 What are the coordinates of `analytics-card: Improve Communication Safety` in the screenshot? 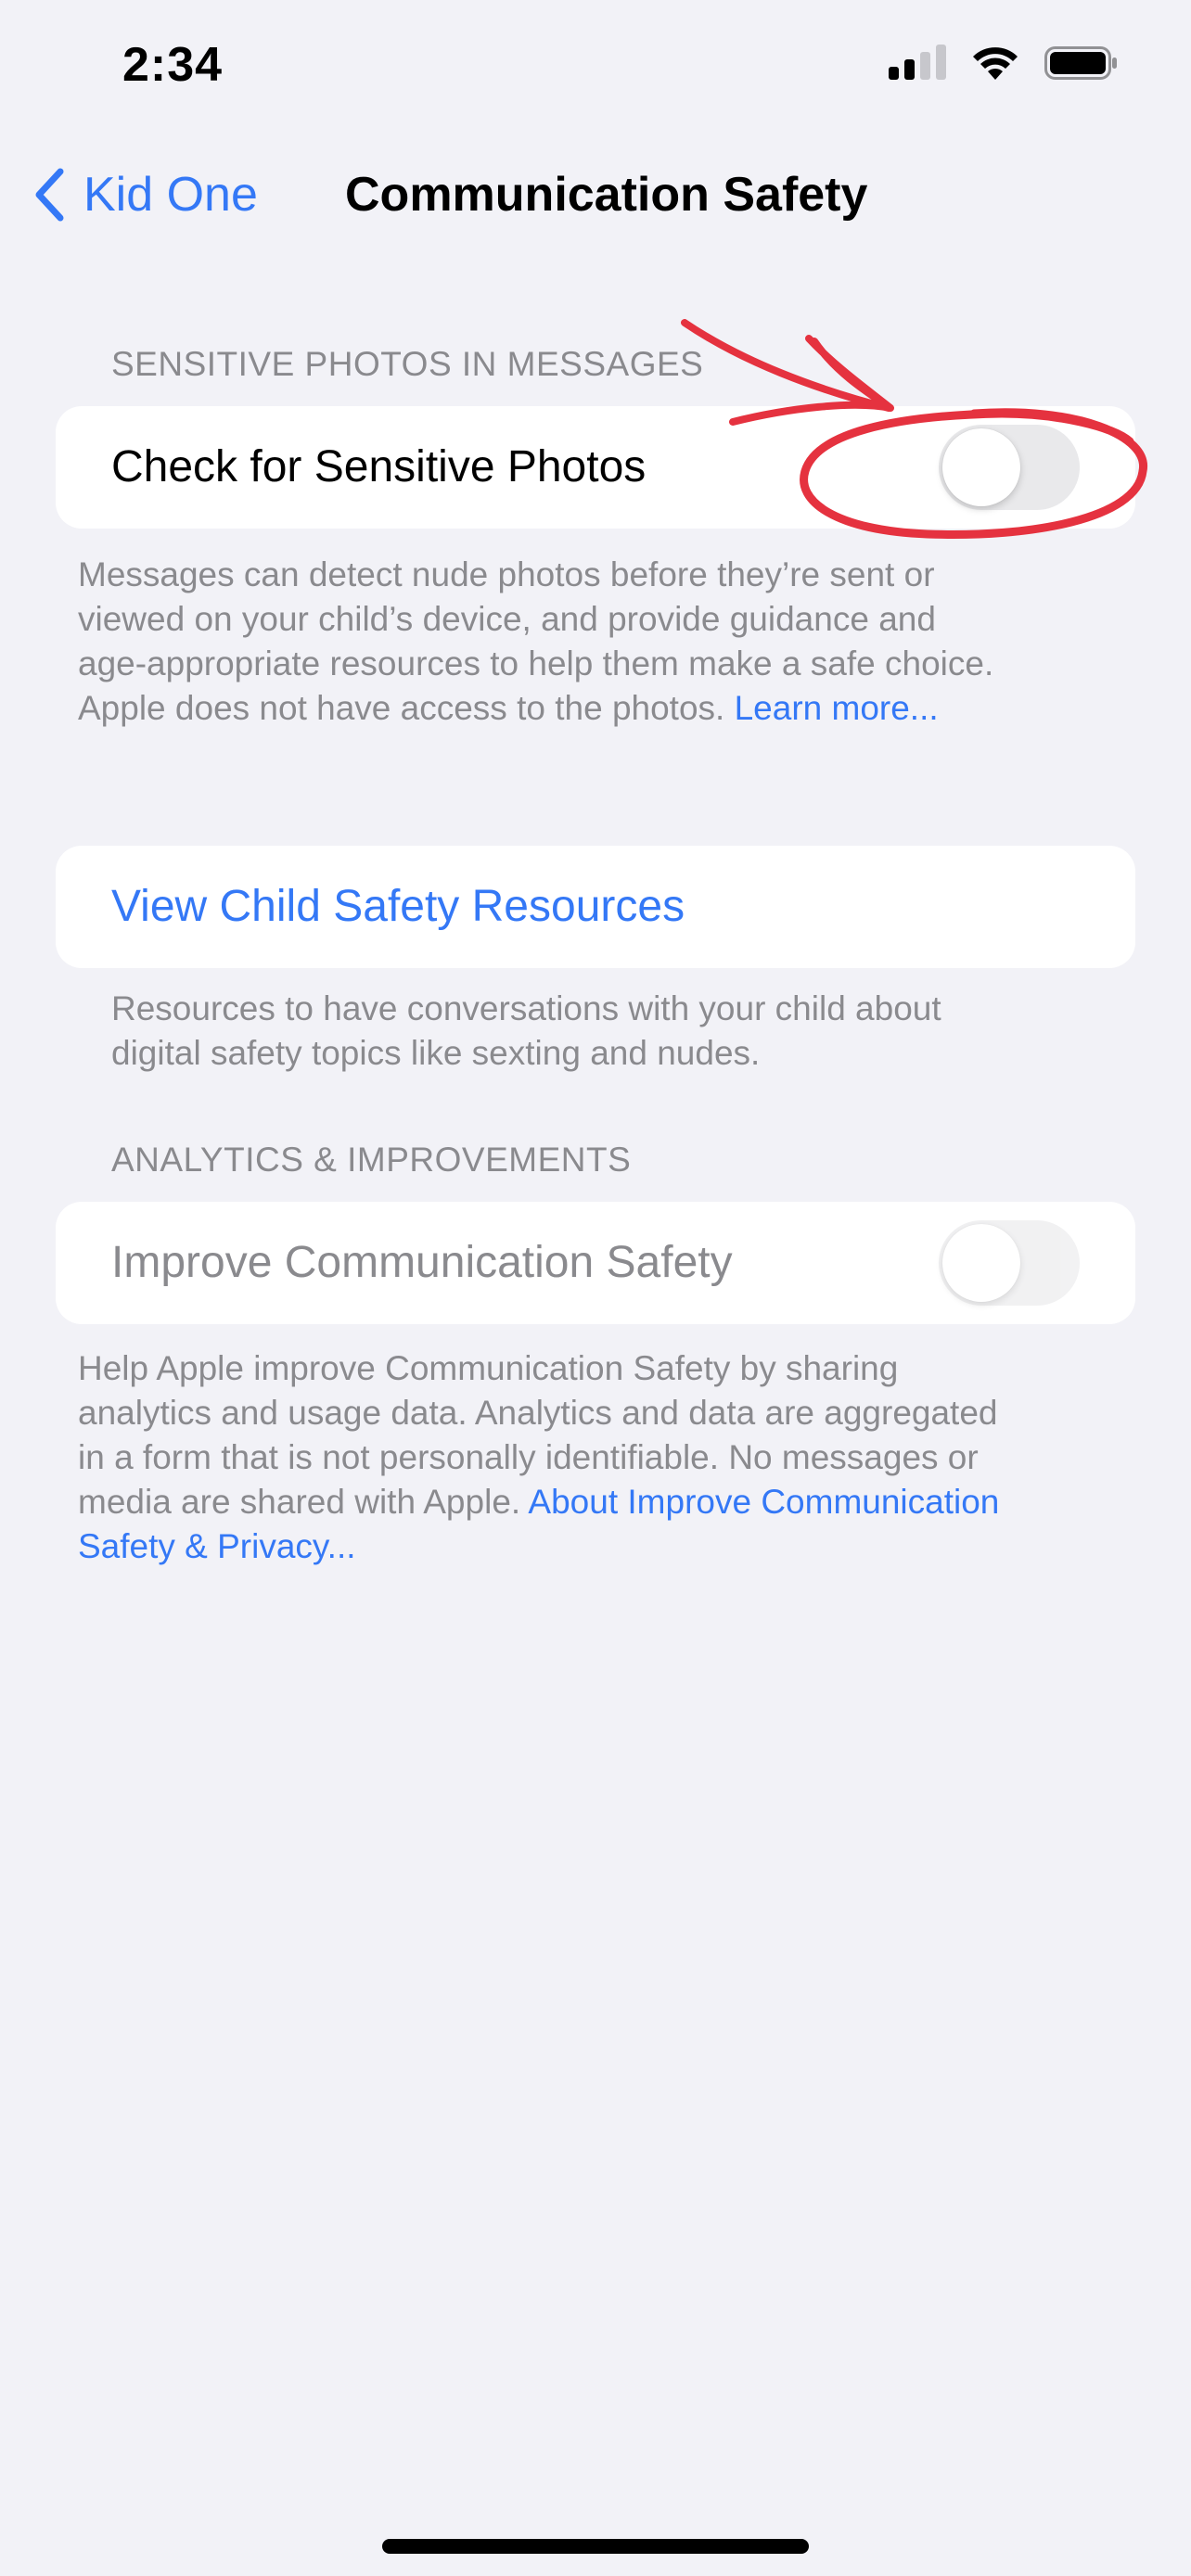 It's located at (595, 1263).